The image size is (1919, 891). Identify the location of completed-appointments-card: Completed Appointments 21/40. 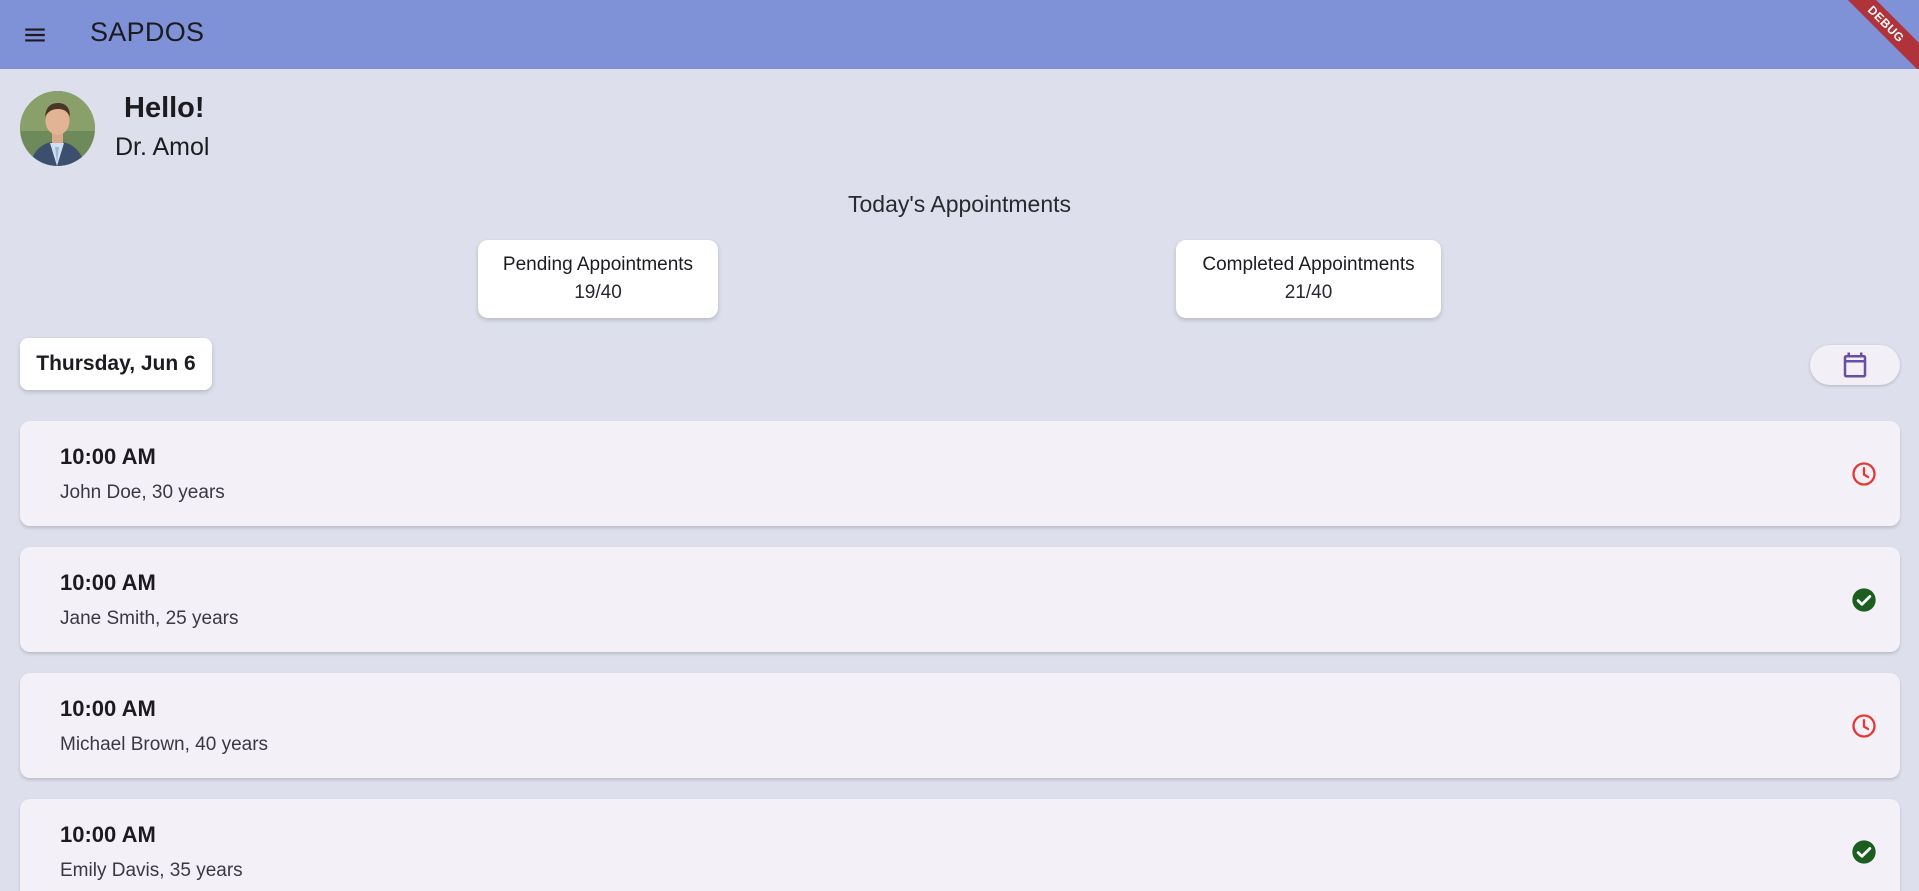
(1308, 279).